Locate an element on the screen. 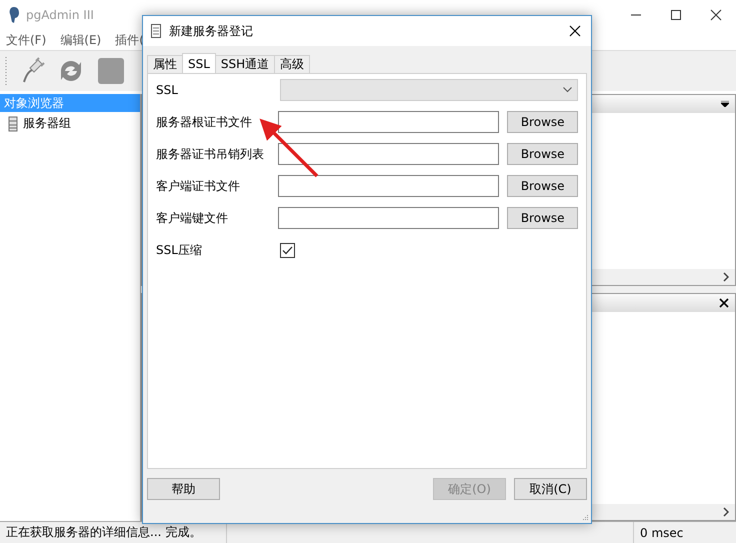  tab: 高级 is located at coordinates (292, 64).